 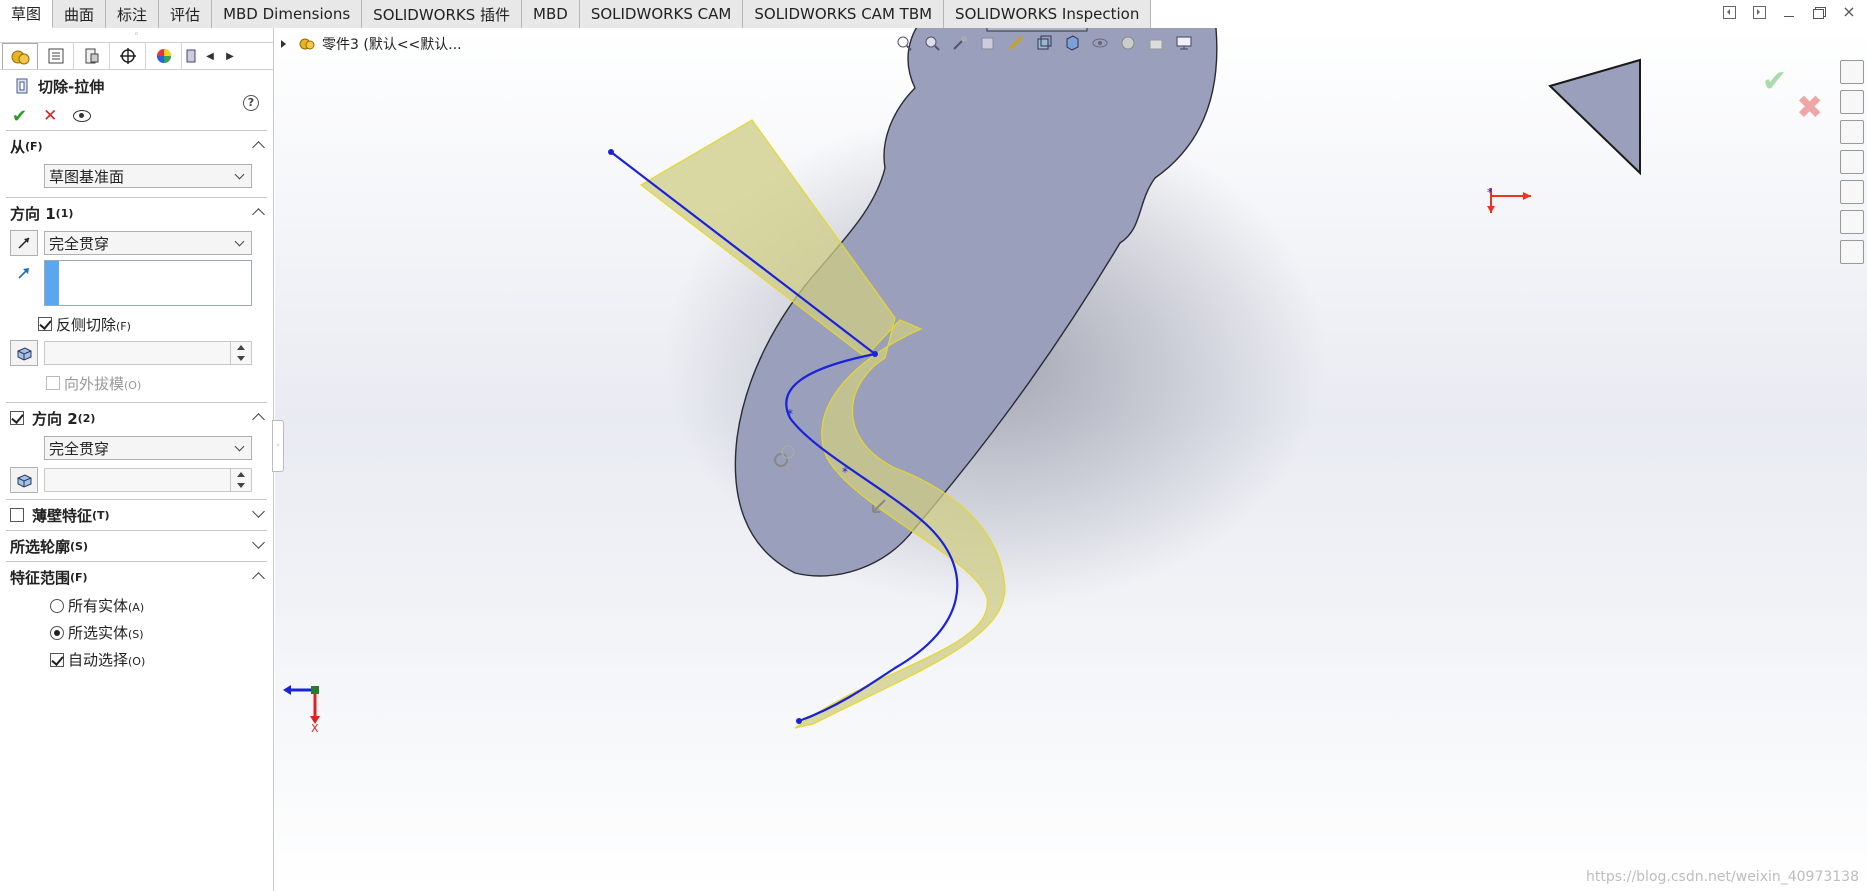 What do you see at coordinates (57, 659) in the screenshot?
I see `auto-select-checkbox` at bounding box center [57, 659].